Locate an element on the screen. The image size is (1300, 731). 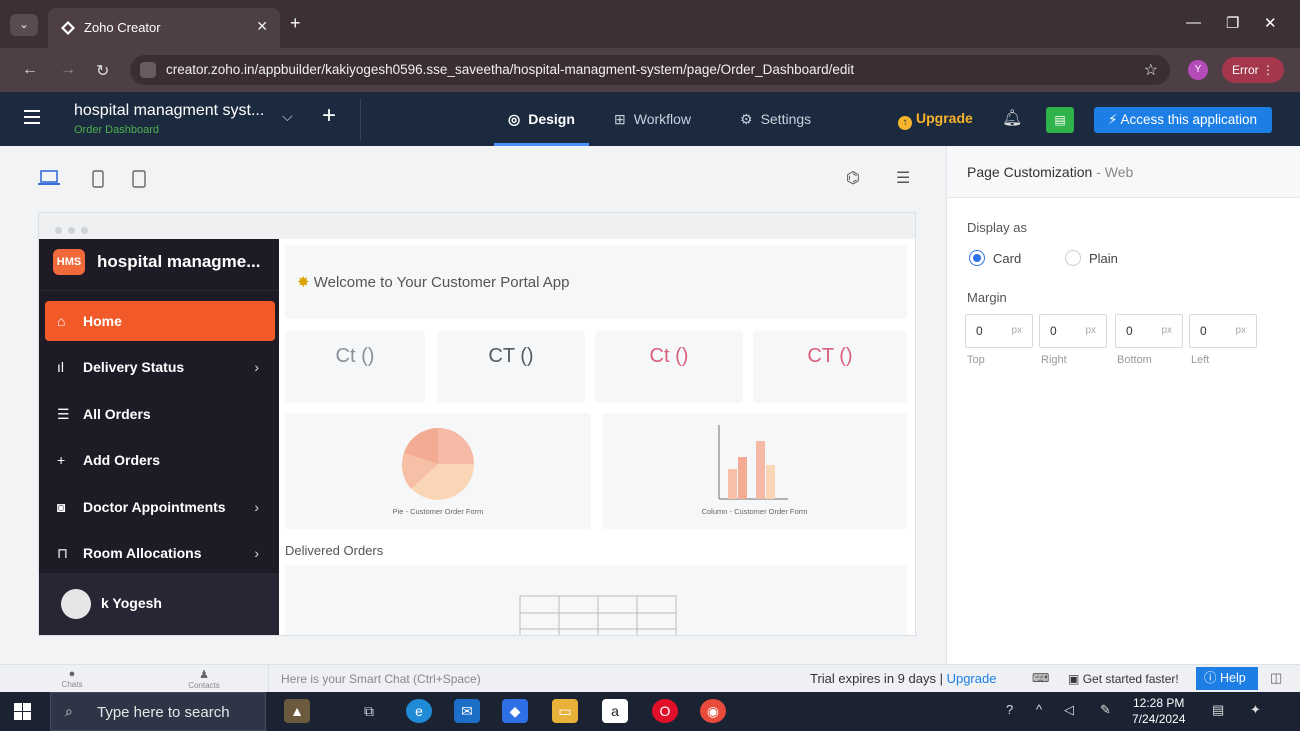
chart-caption: Pie - Customer Order Form is located at coordinates (438, 511).